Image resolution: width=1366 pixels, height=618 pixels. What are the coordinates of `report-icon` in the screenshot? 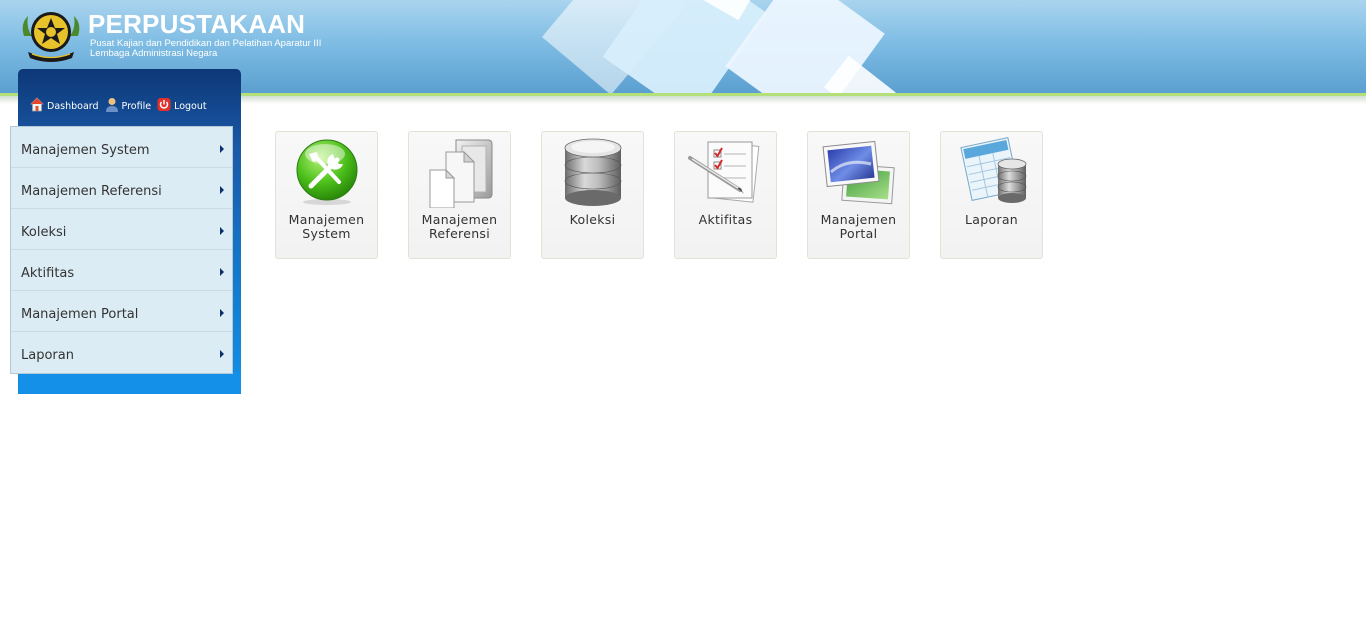 It's located at (992, 172).